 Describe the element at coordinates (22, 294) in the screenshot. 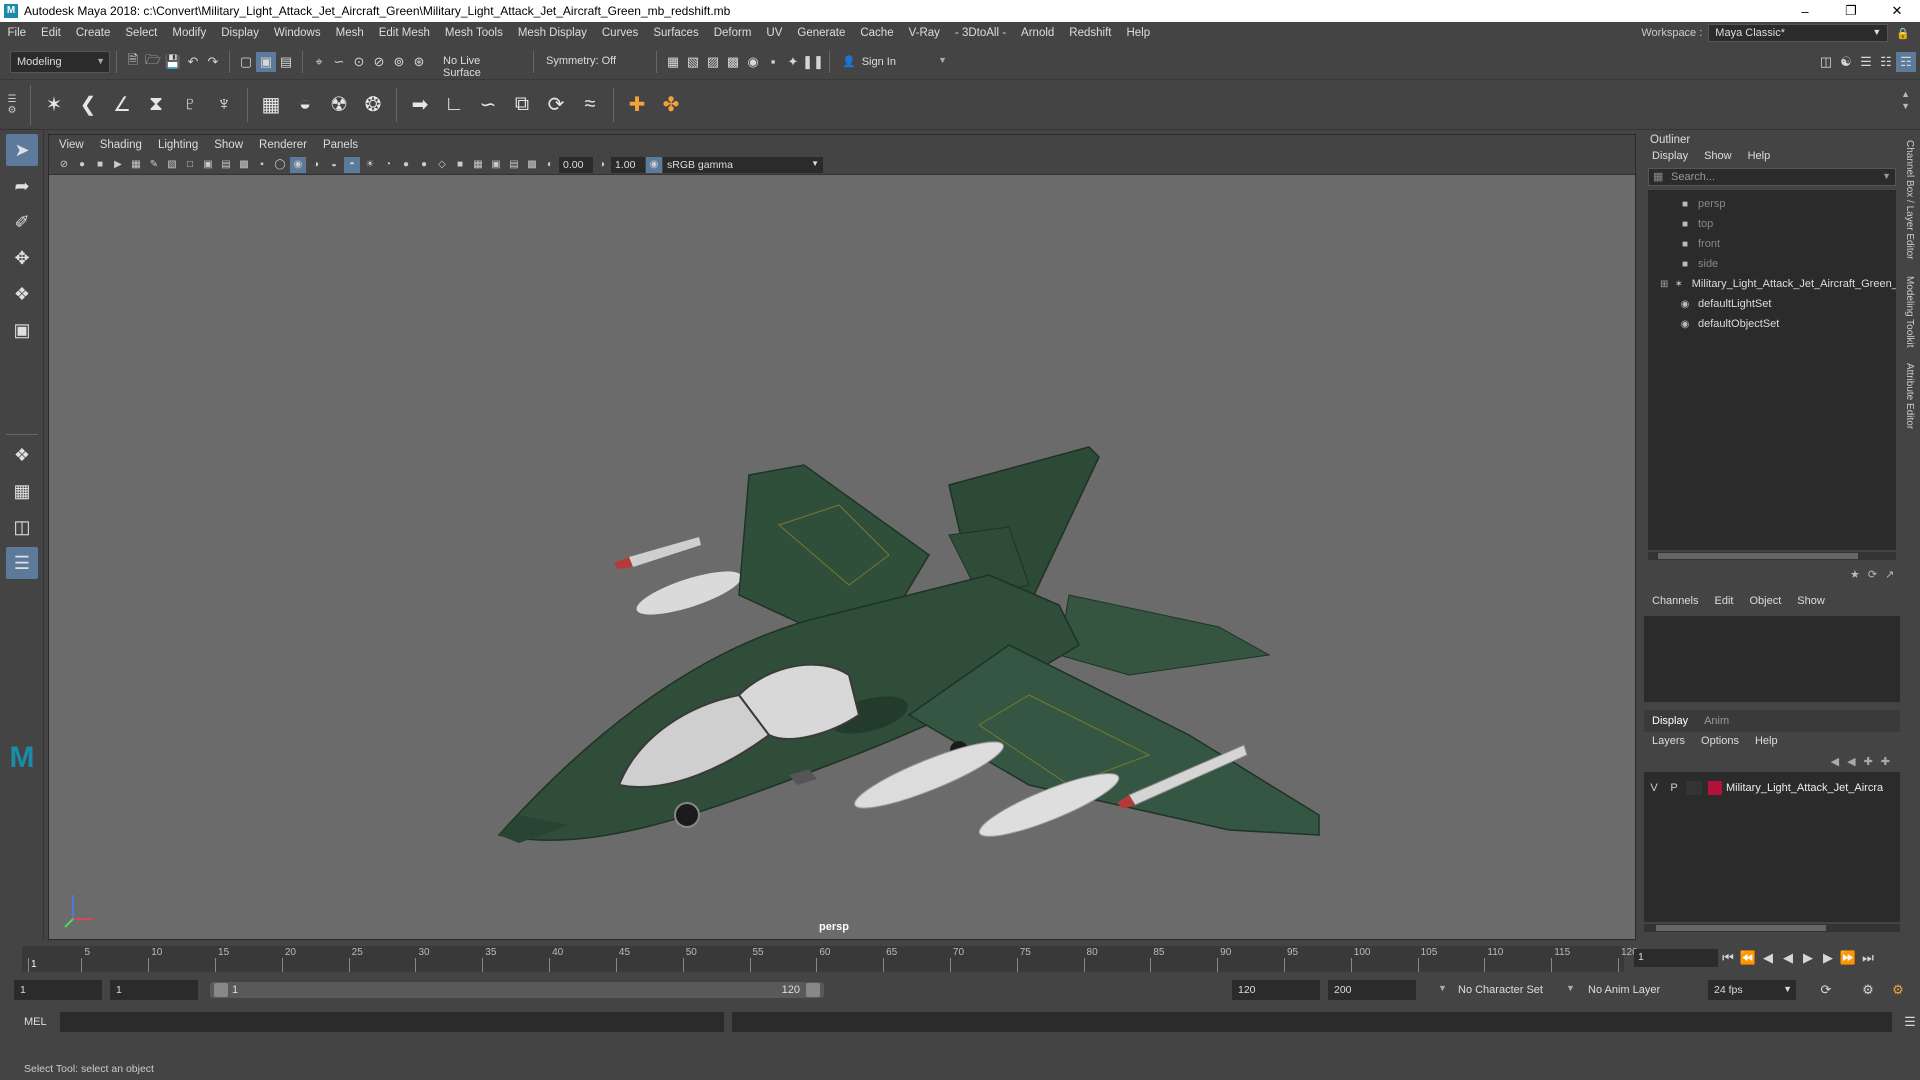

I see `rotate-tool-icon: ❖` at that location.